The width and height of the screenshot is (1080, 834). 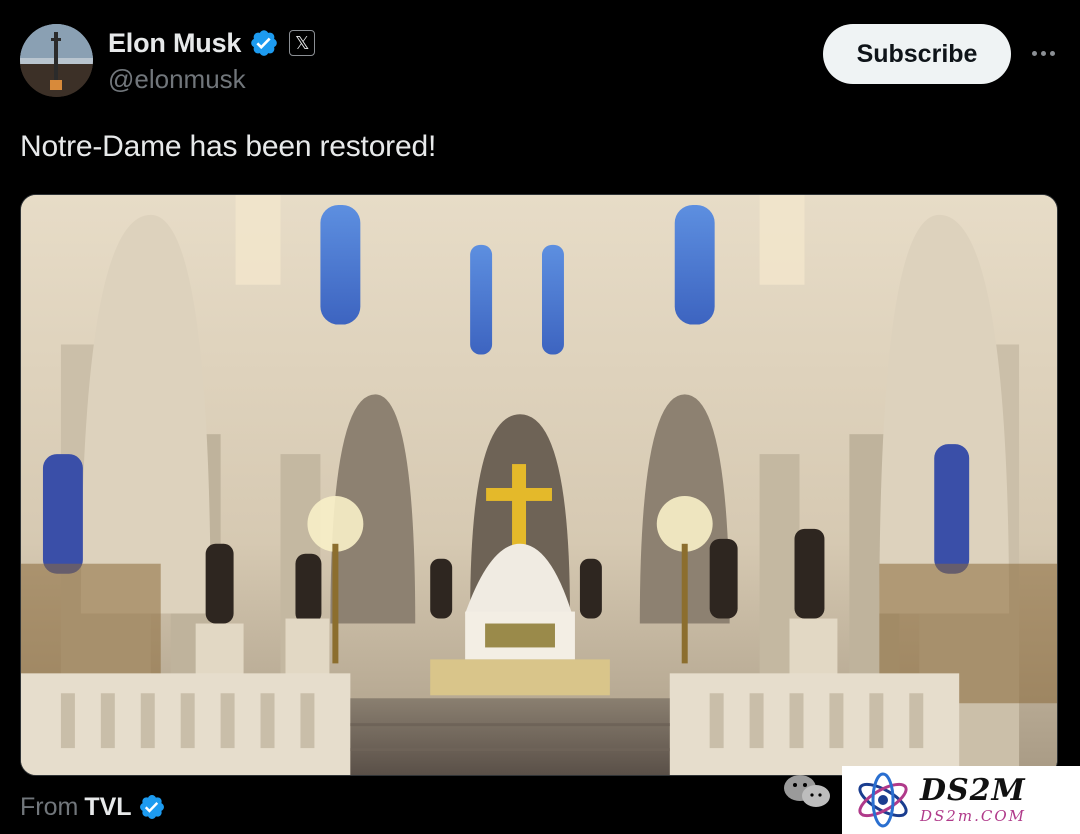 I want to click on tweet-text: Notre-Dame has been restored!, so click(x=228, y=146).